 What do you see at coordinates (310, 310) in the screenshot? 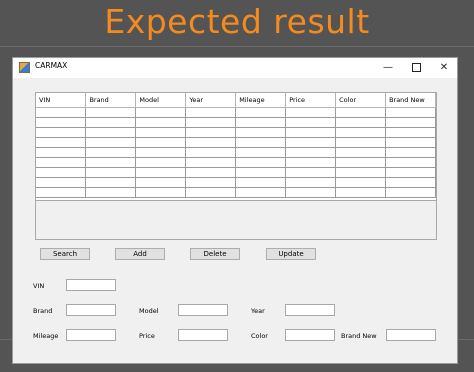
I see `year-field` at bounding box center [310, 310].